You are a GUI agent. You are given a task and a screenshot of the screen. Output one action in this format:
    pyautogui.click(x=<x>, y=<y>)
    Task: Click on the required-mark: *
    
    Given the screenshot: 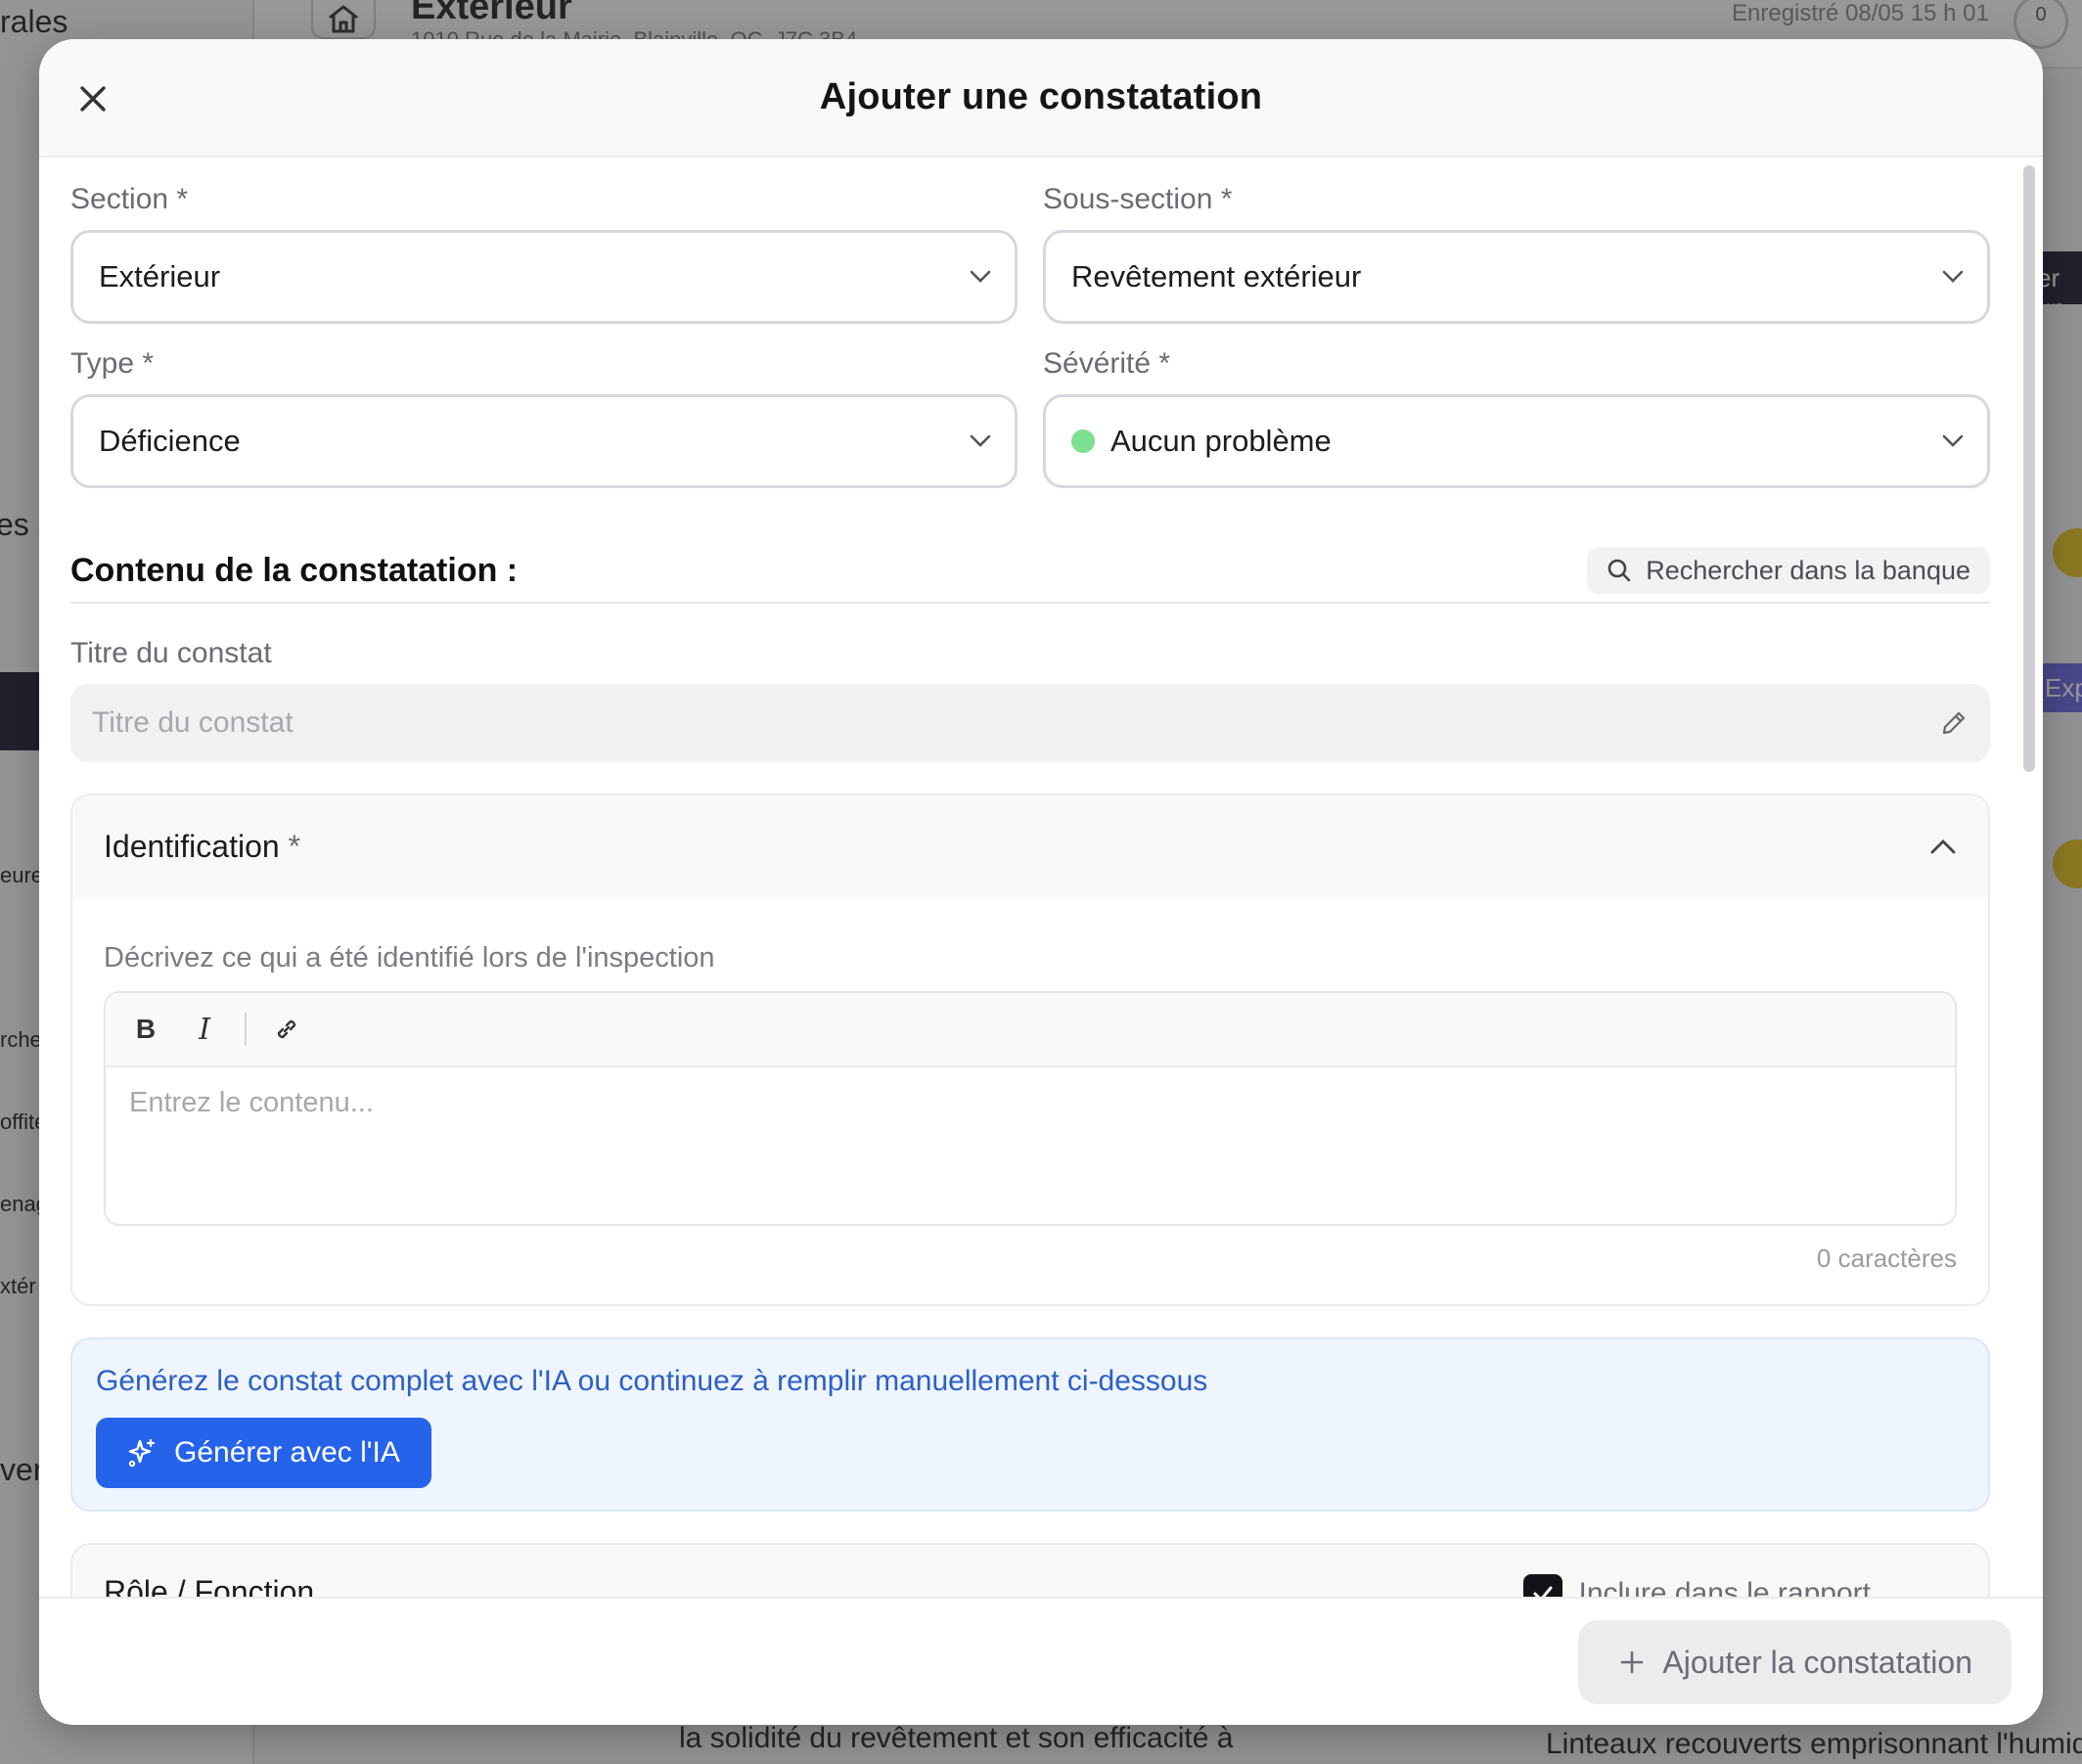 What is the action you would take?
    pyautogui.click(x=294, y=846)
    